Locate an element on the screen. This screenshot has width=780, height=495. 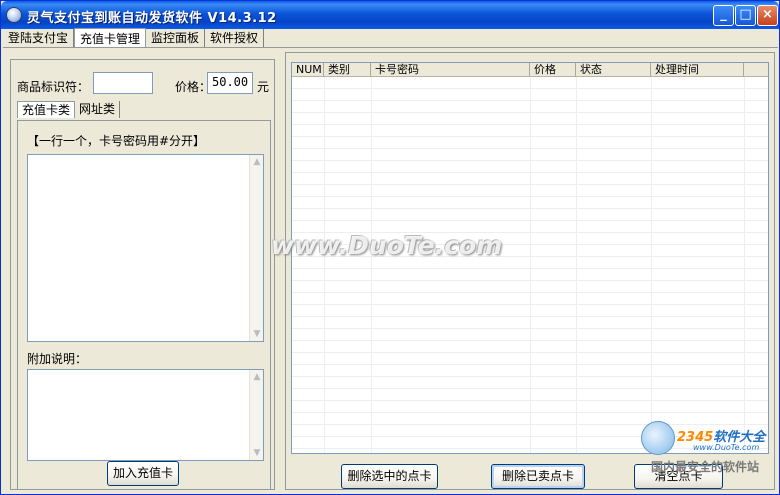
column-header-category: 类别 is located at coordinates (347, 70).